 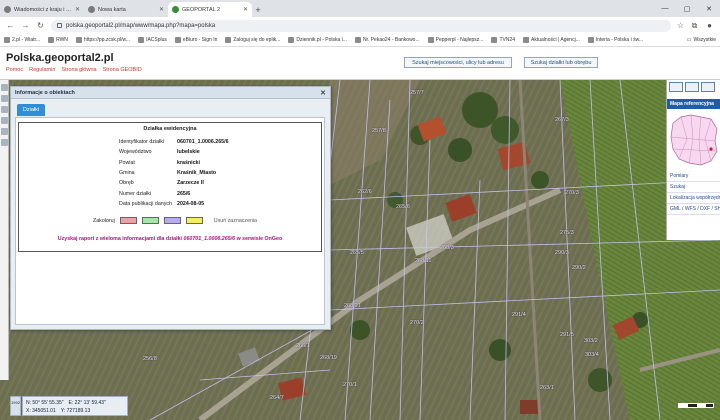 I want to click on coordinate-system-badge: 1992, so click(x=15, y=406).